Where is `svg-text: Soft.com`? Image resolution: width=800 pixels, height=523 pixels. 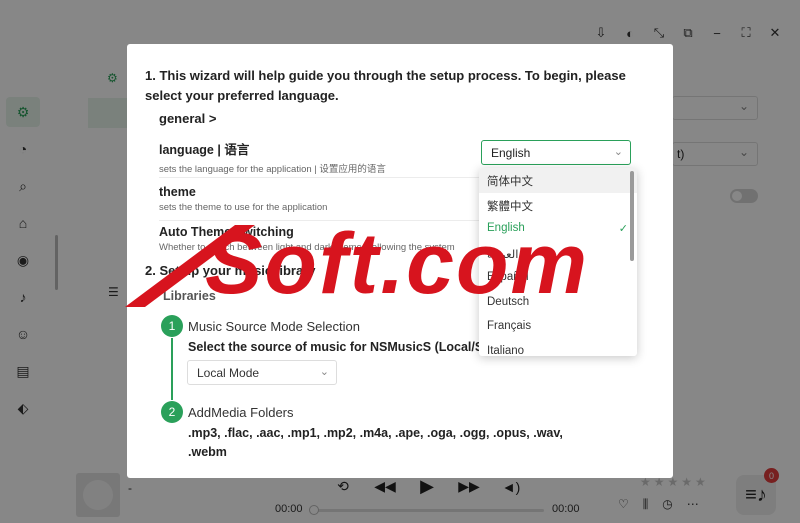
svg-text: Soft.com is located at coordinates (397, 264).